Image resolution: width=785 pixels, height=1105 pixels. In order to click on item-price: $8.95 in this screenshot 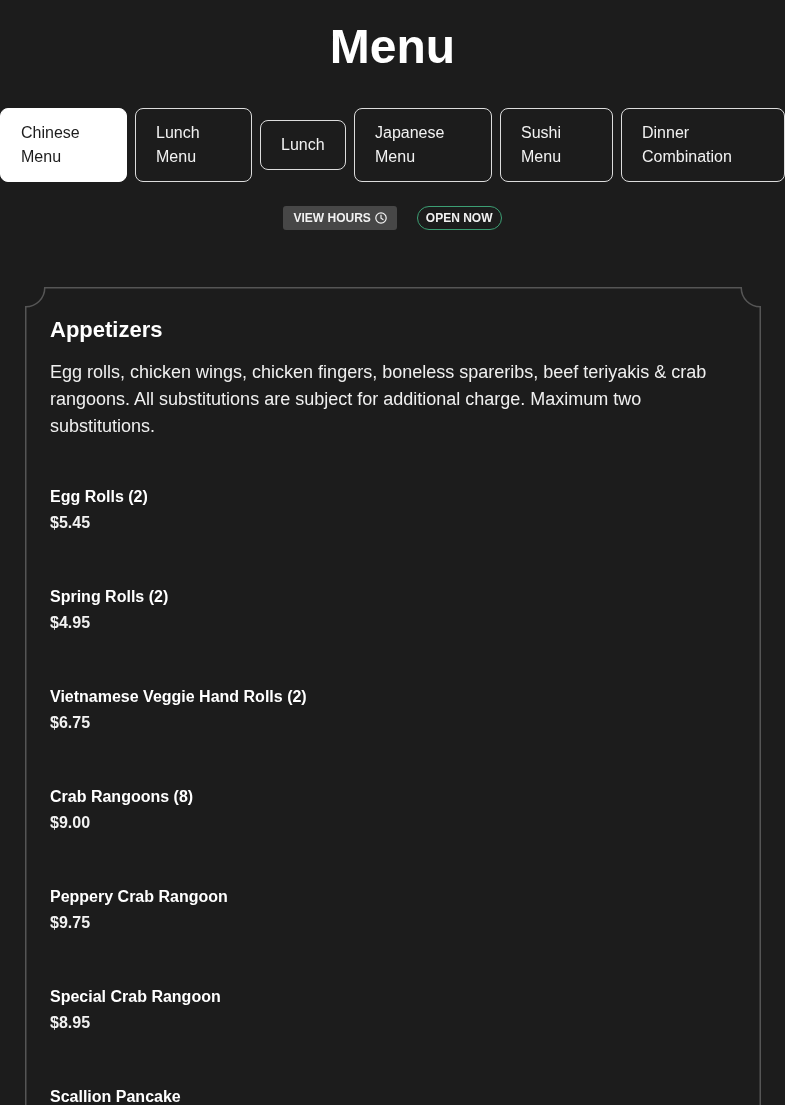, I will do `click(70, 1023)`.